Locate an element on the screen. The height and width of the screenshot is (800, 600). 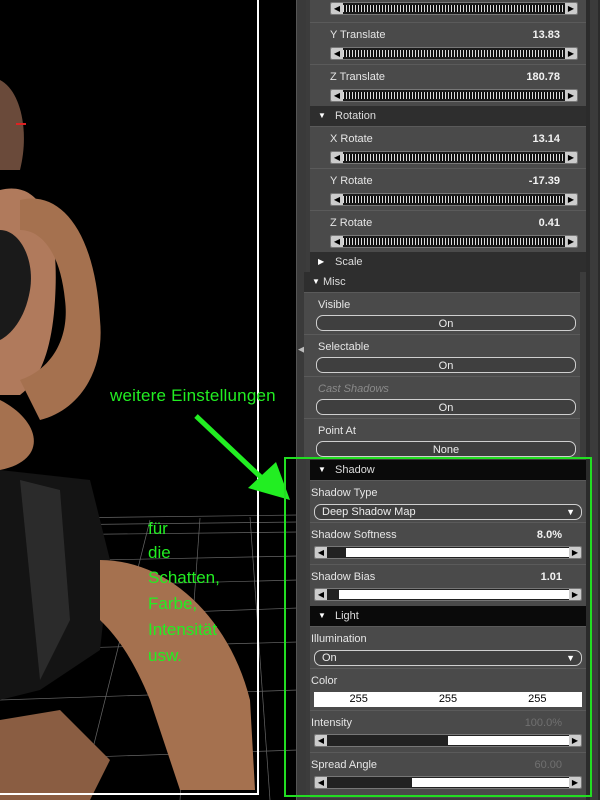
annotation-main: weitere Einstellungen is located at coordinates (193, 395).